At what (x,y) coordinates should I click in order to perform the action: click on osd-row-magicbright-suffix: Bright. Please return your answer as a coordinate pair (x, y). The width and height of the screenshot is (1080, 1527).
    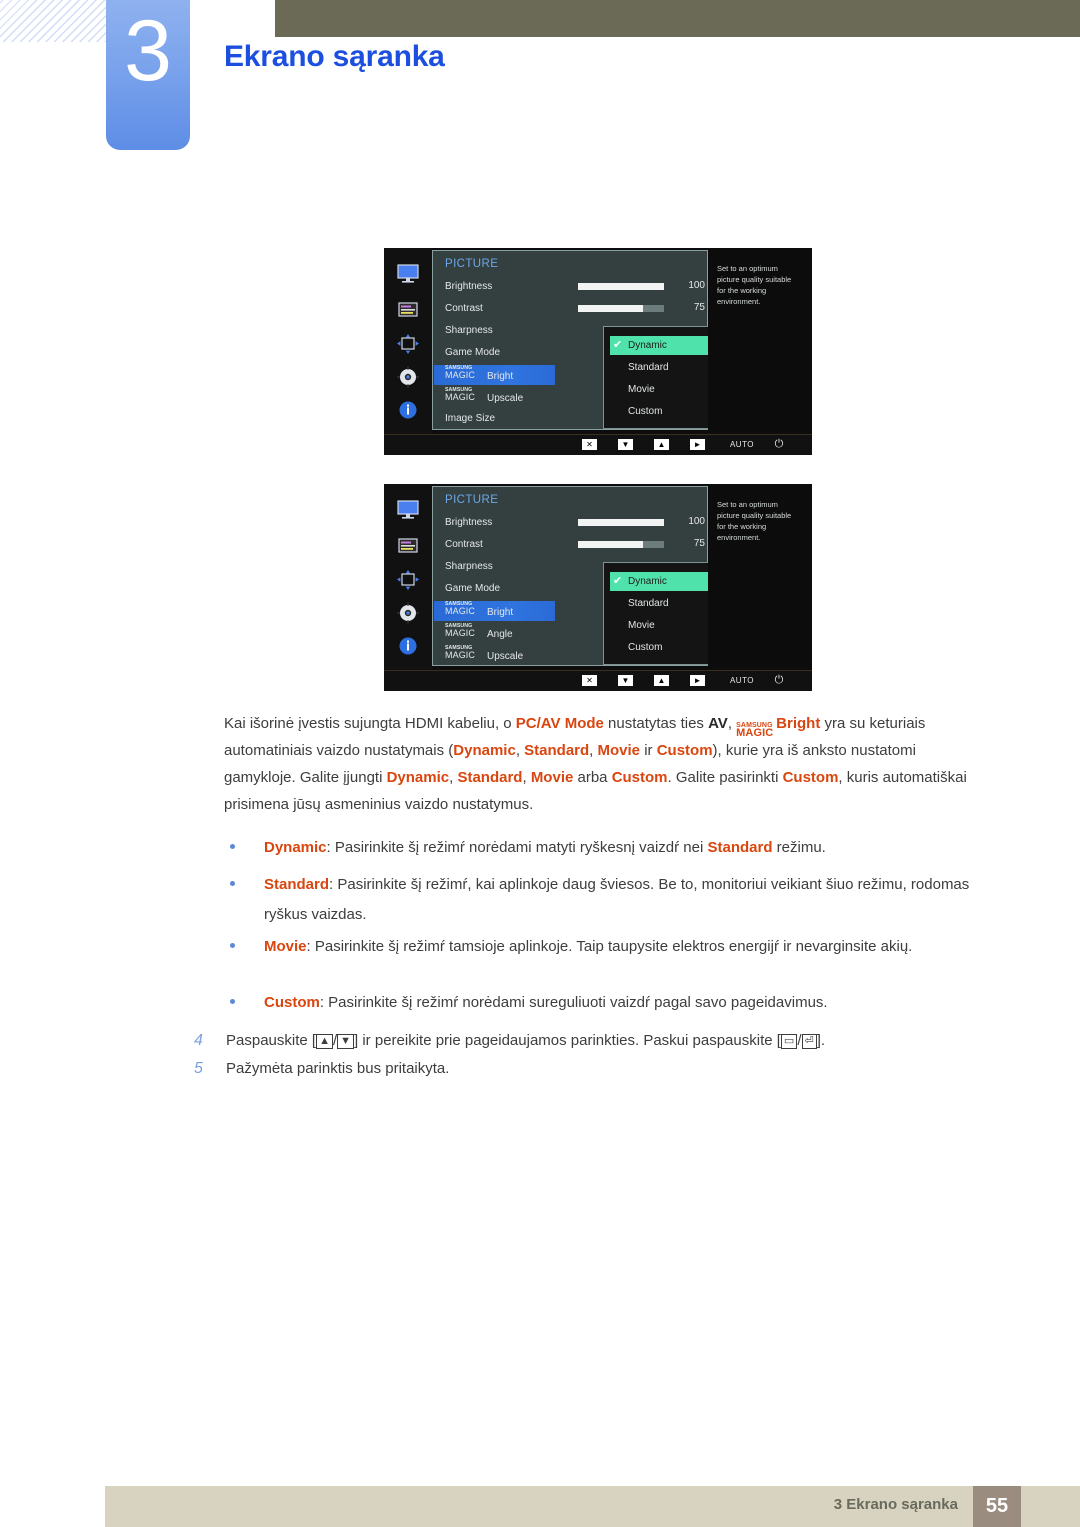
    Looking at the image, I should click on (500, 612).